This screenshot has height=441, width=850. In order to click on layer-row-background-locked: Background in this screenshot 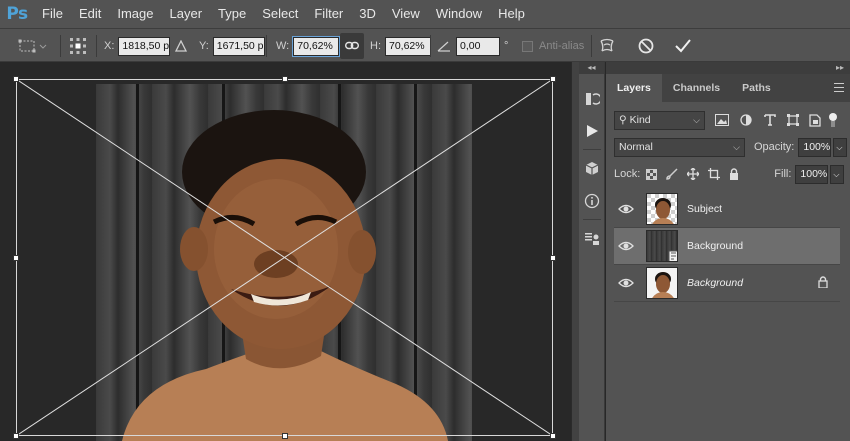, I will do `click(727, 283)`.